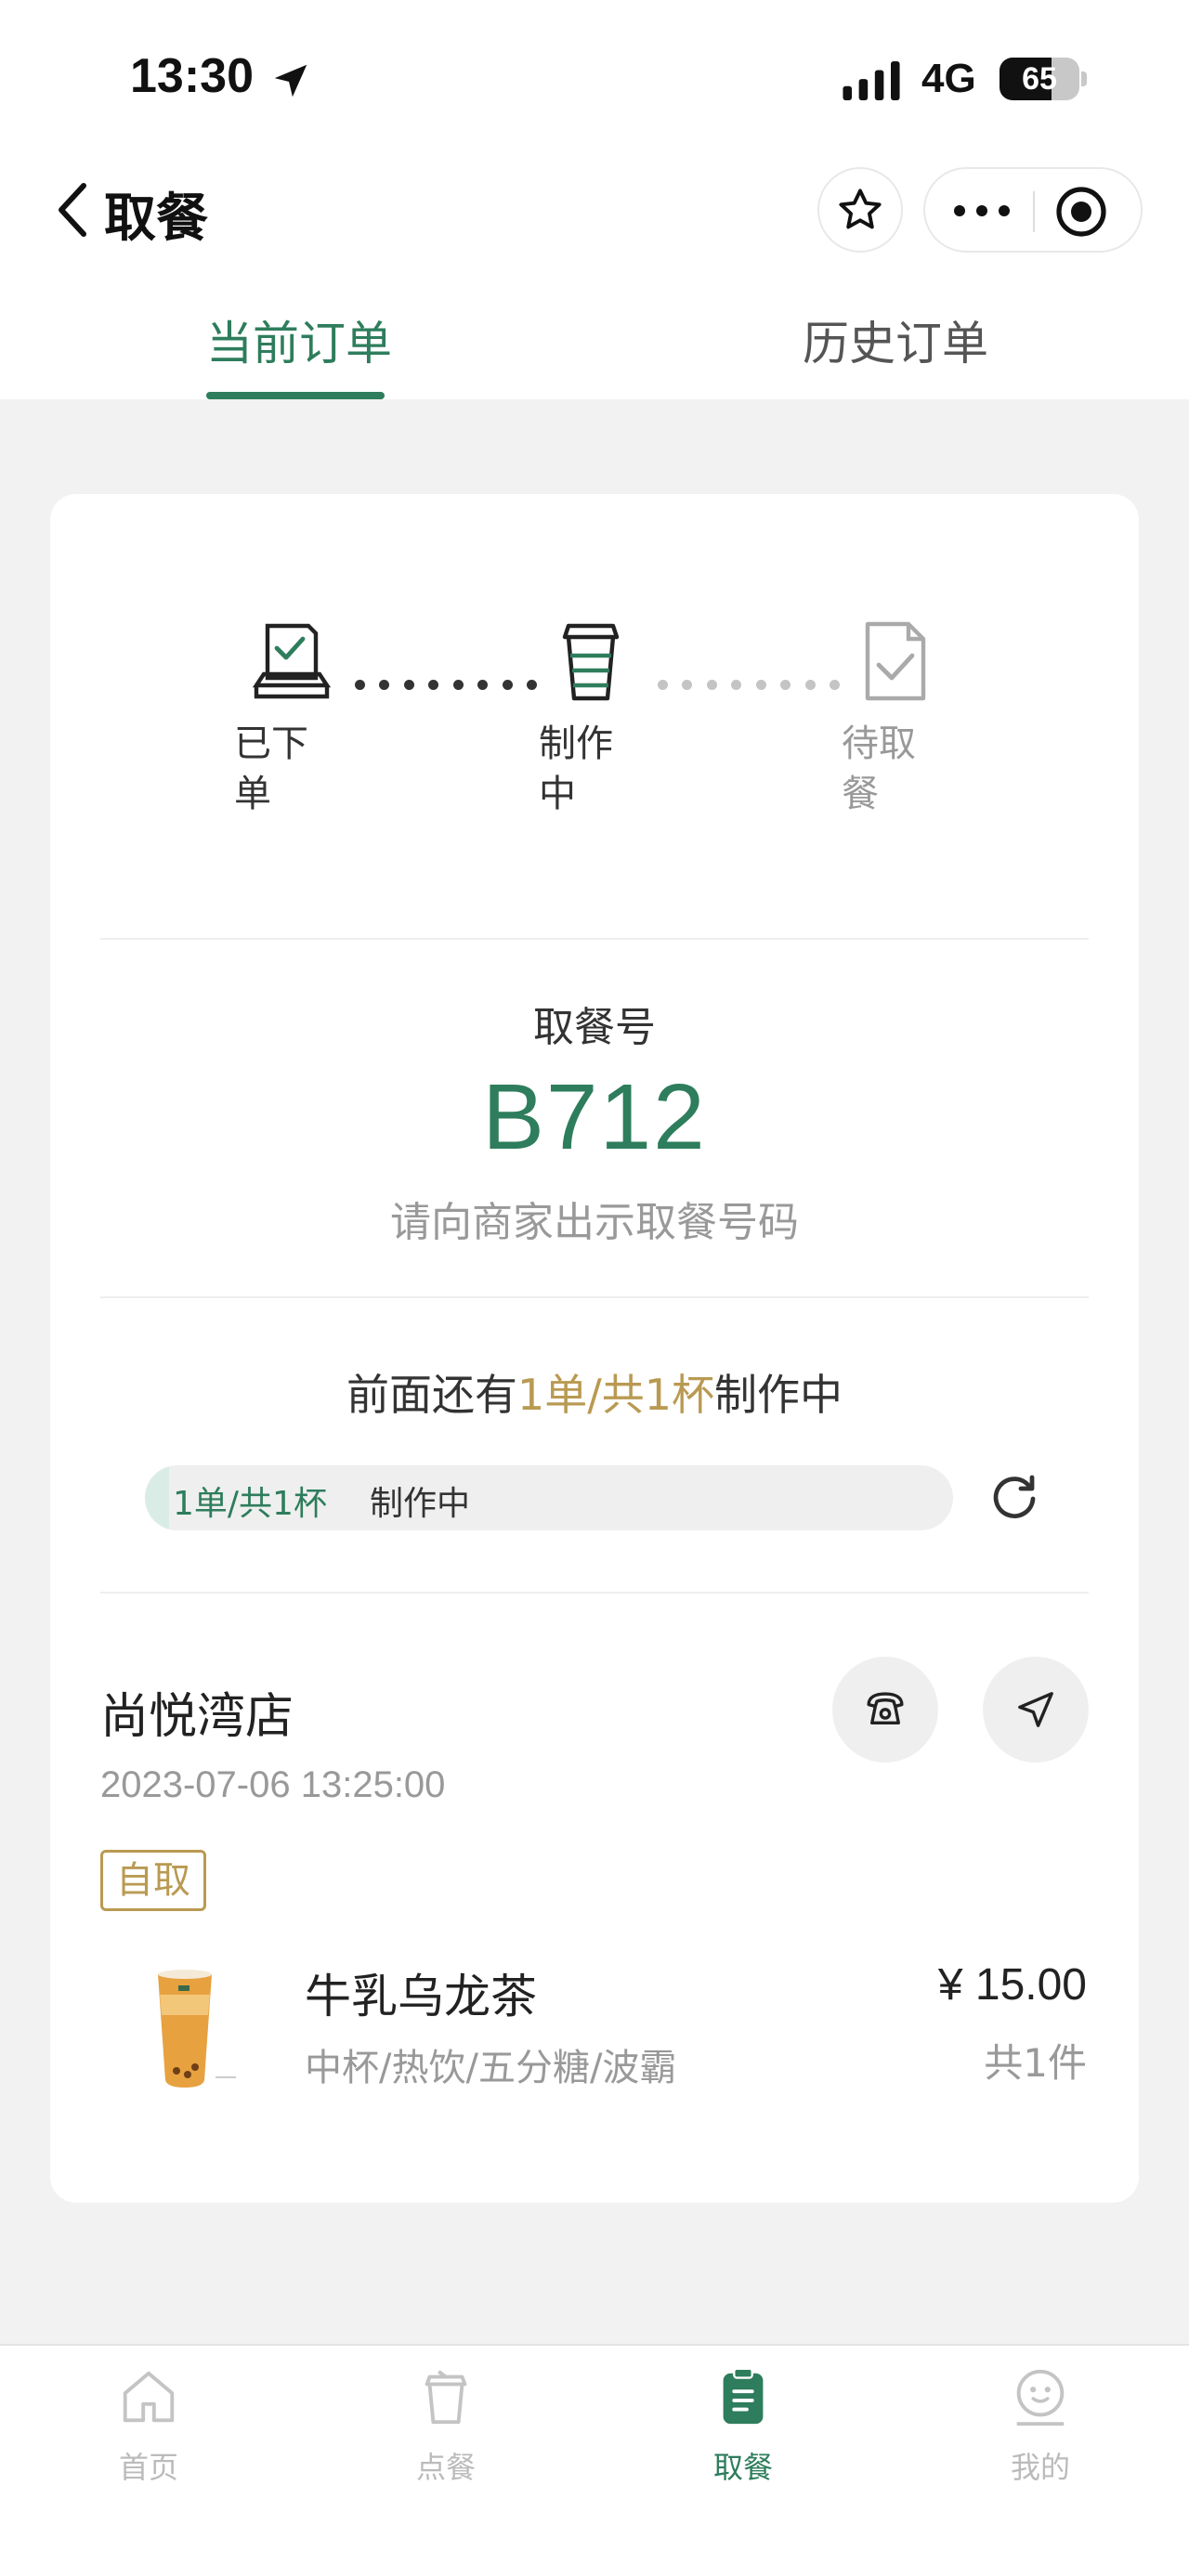 This screenshot has width=1189, height=2576. I want to click on phone-icon, so click(886, 1708).